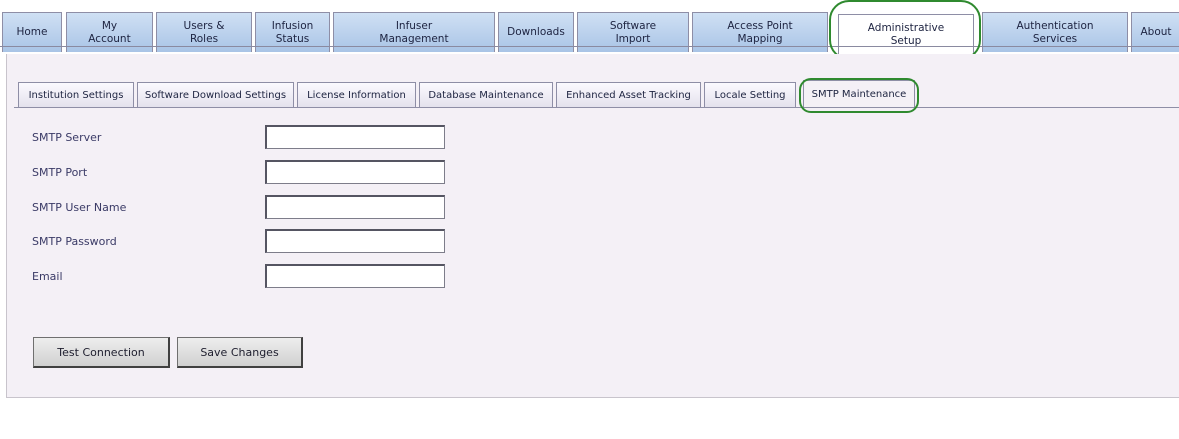 Image resolution: width=1179 pixels, height=439 pixels. What do you see at coordinates (355, 241) in the screenshot?
I see `smtp-password-input` at bounding box center [355, 241].